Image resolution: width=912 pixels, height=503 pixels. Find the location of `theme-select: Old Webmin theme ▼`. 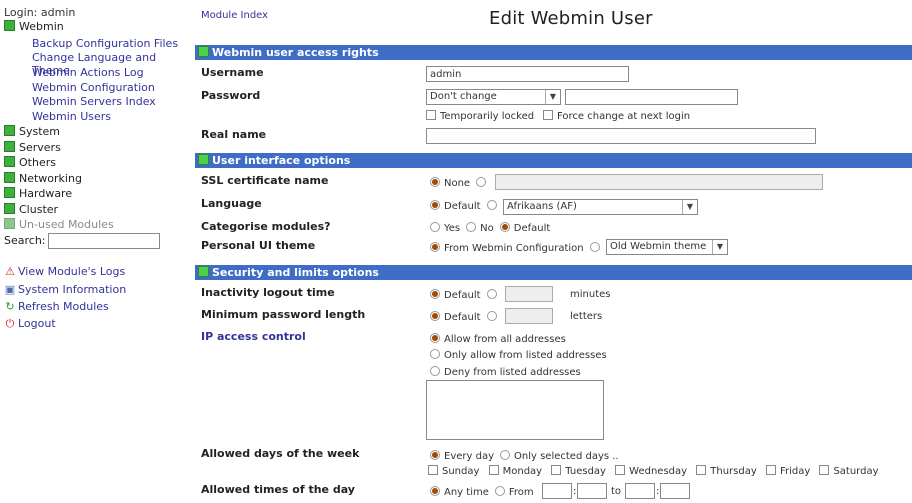

theme-select: Old Webmin theme ▼ is located at coordinates (667, 247).